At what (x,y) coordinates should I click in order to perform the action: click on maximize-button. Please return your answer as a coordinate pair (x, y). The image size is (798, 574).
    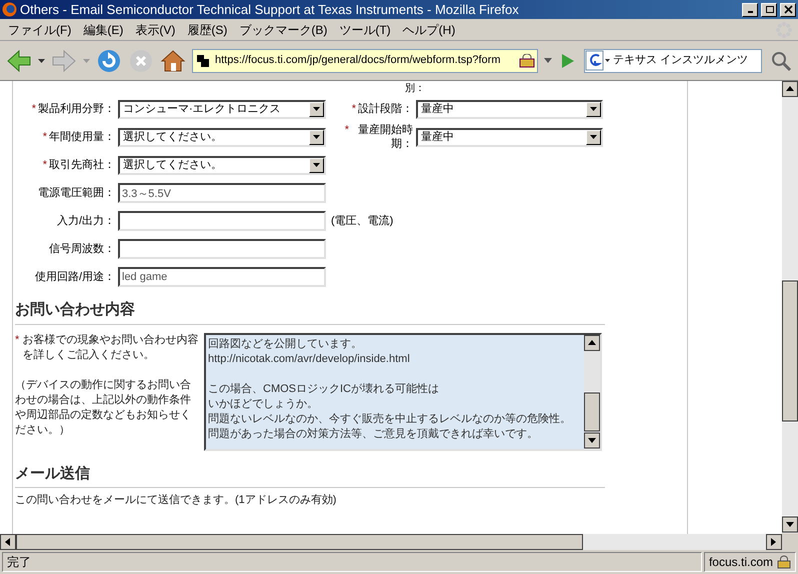
    Looking at the image, I should click on (769, 9).